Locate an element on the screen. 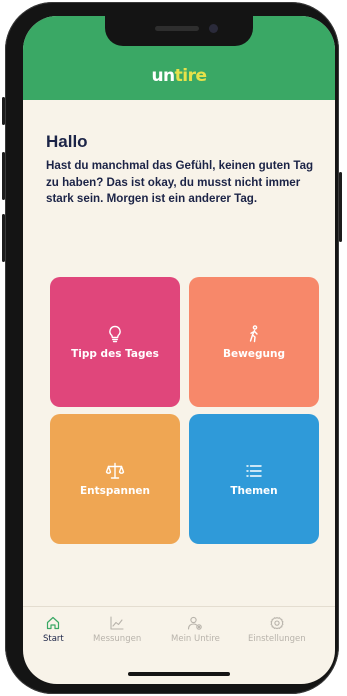 Image resolution: width=347 pixels, height=696 pixels. app-logo: untire is located at coordinates (179, 76).